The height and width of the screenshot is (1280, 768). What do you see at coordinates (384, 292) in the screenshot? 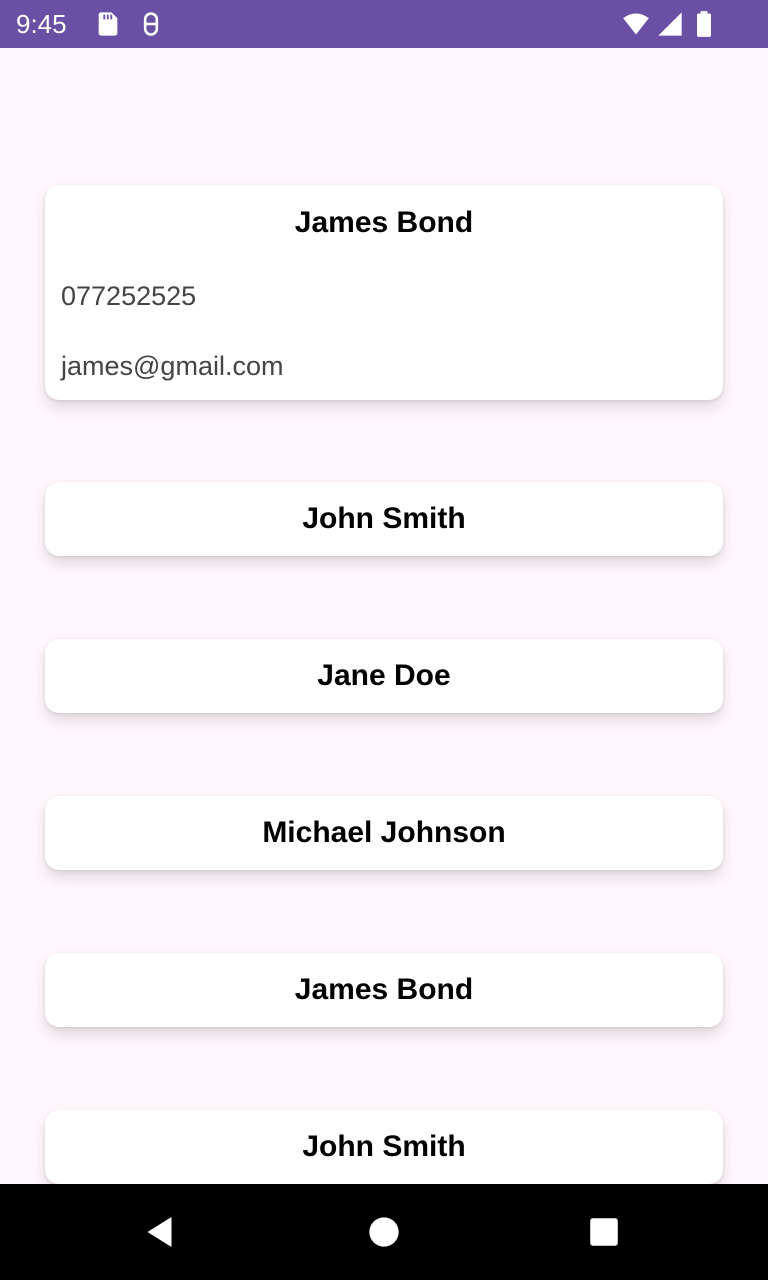
I see `contact-card-expanded: James Bond 077252525 james@gmail.com` at bounding box center [384, 292].